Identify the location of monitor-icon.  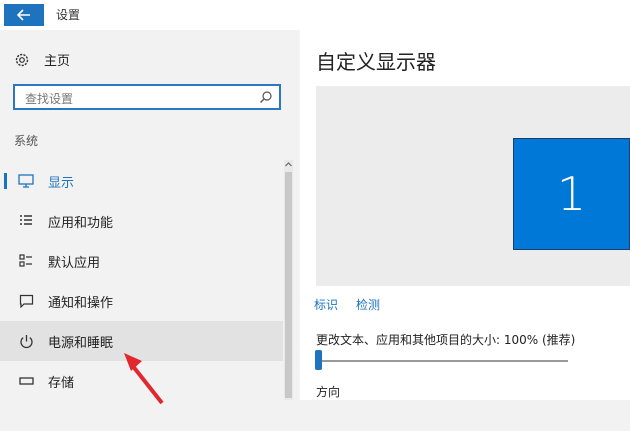
(26, 181).